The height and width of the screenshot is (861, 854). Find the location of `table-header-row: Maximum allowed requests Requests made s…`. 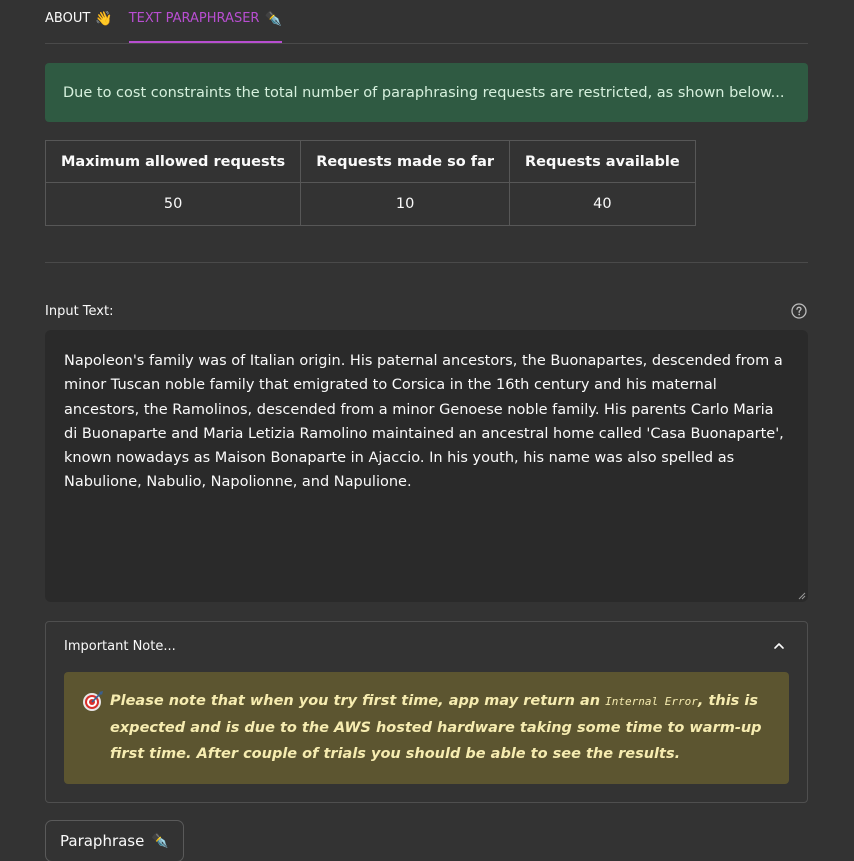

table-header-row: Maximum allowed requests Requests made s… is located at coordinates (370, 161).